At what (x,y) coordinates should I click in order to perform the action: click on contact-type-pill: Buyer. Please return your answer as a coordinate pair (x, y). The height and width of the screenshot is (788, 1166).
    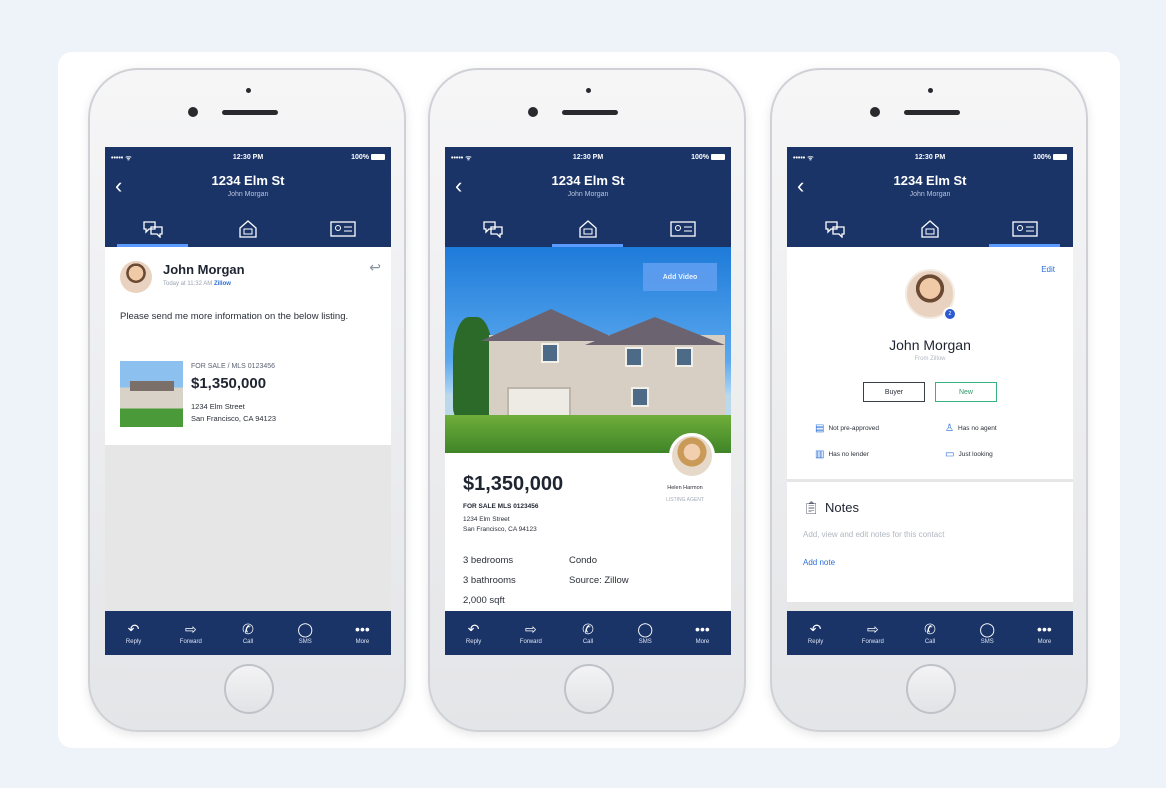
    Looking at the image, I should click on (894, 392).